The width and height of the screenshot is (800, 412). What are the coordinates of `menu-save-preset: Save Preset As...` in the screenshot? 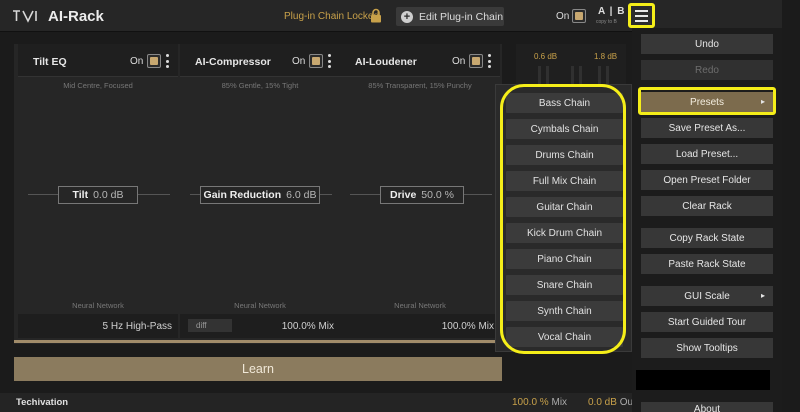 It's located at (707, 128).